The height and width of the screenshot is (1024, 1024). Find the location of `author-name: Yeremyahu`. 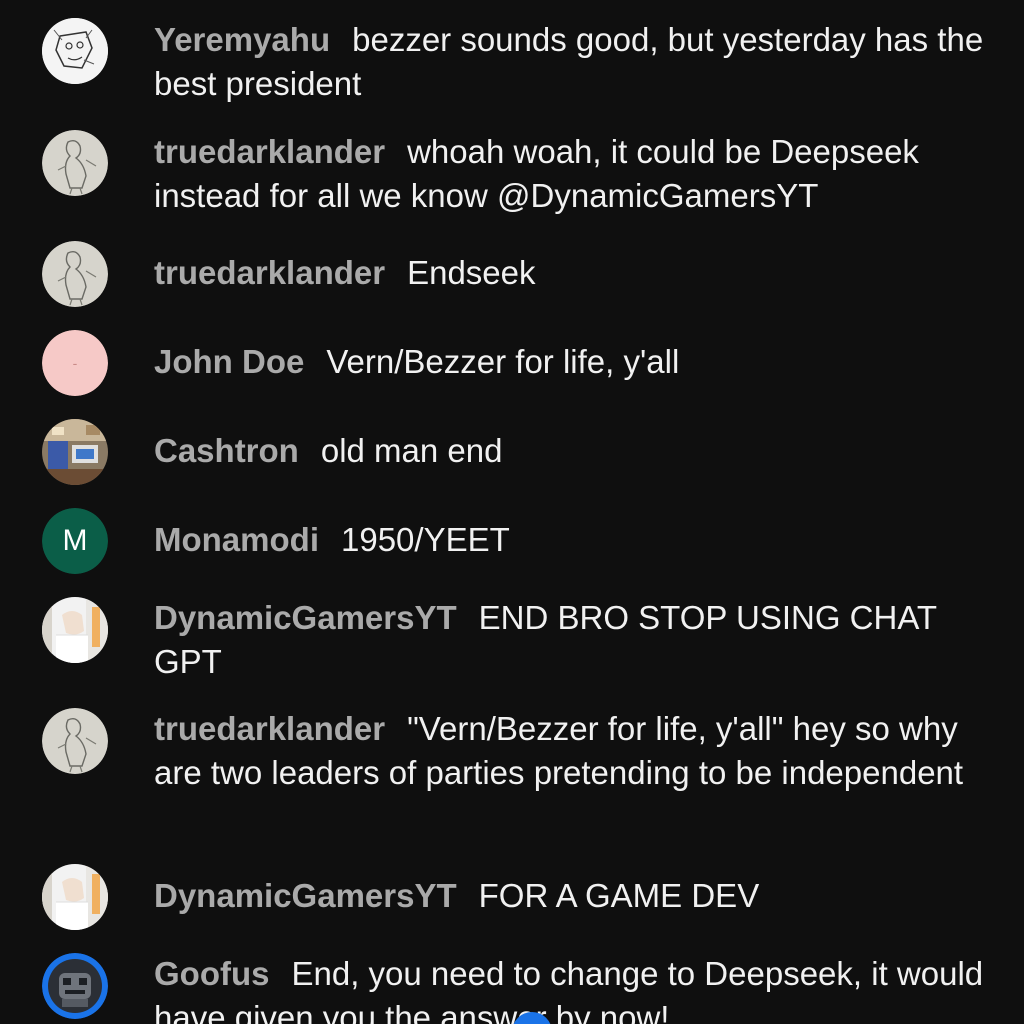

author-name: Yeremyahu is located at coordinates (242, 39).